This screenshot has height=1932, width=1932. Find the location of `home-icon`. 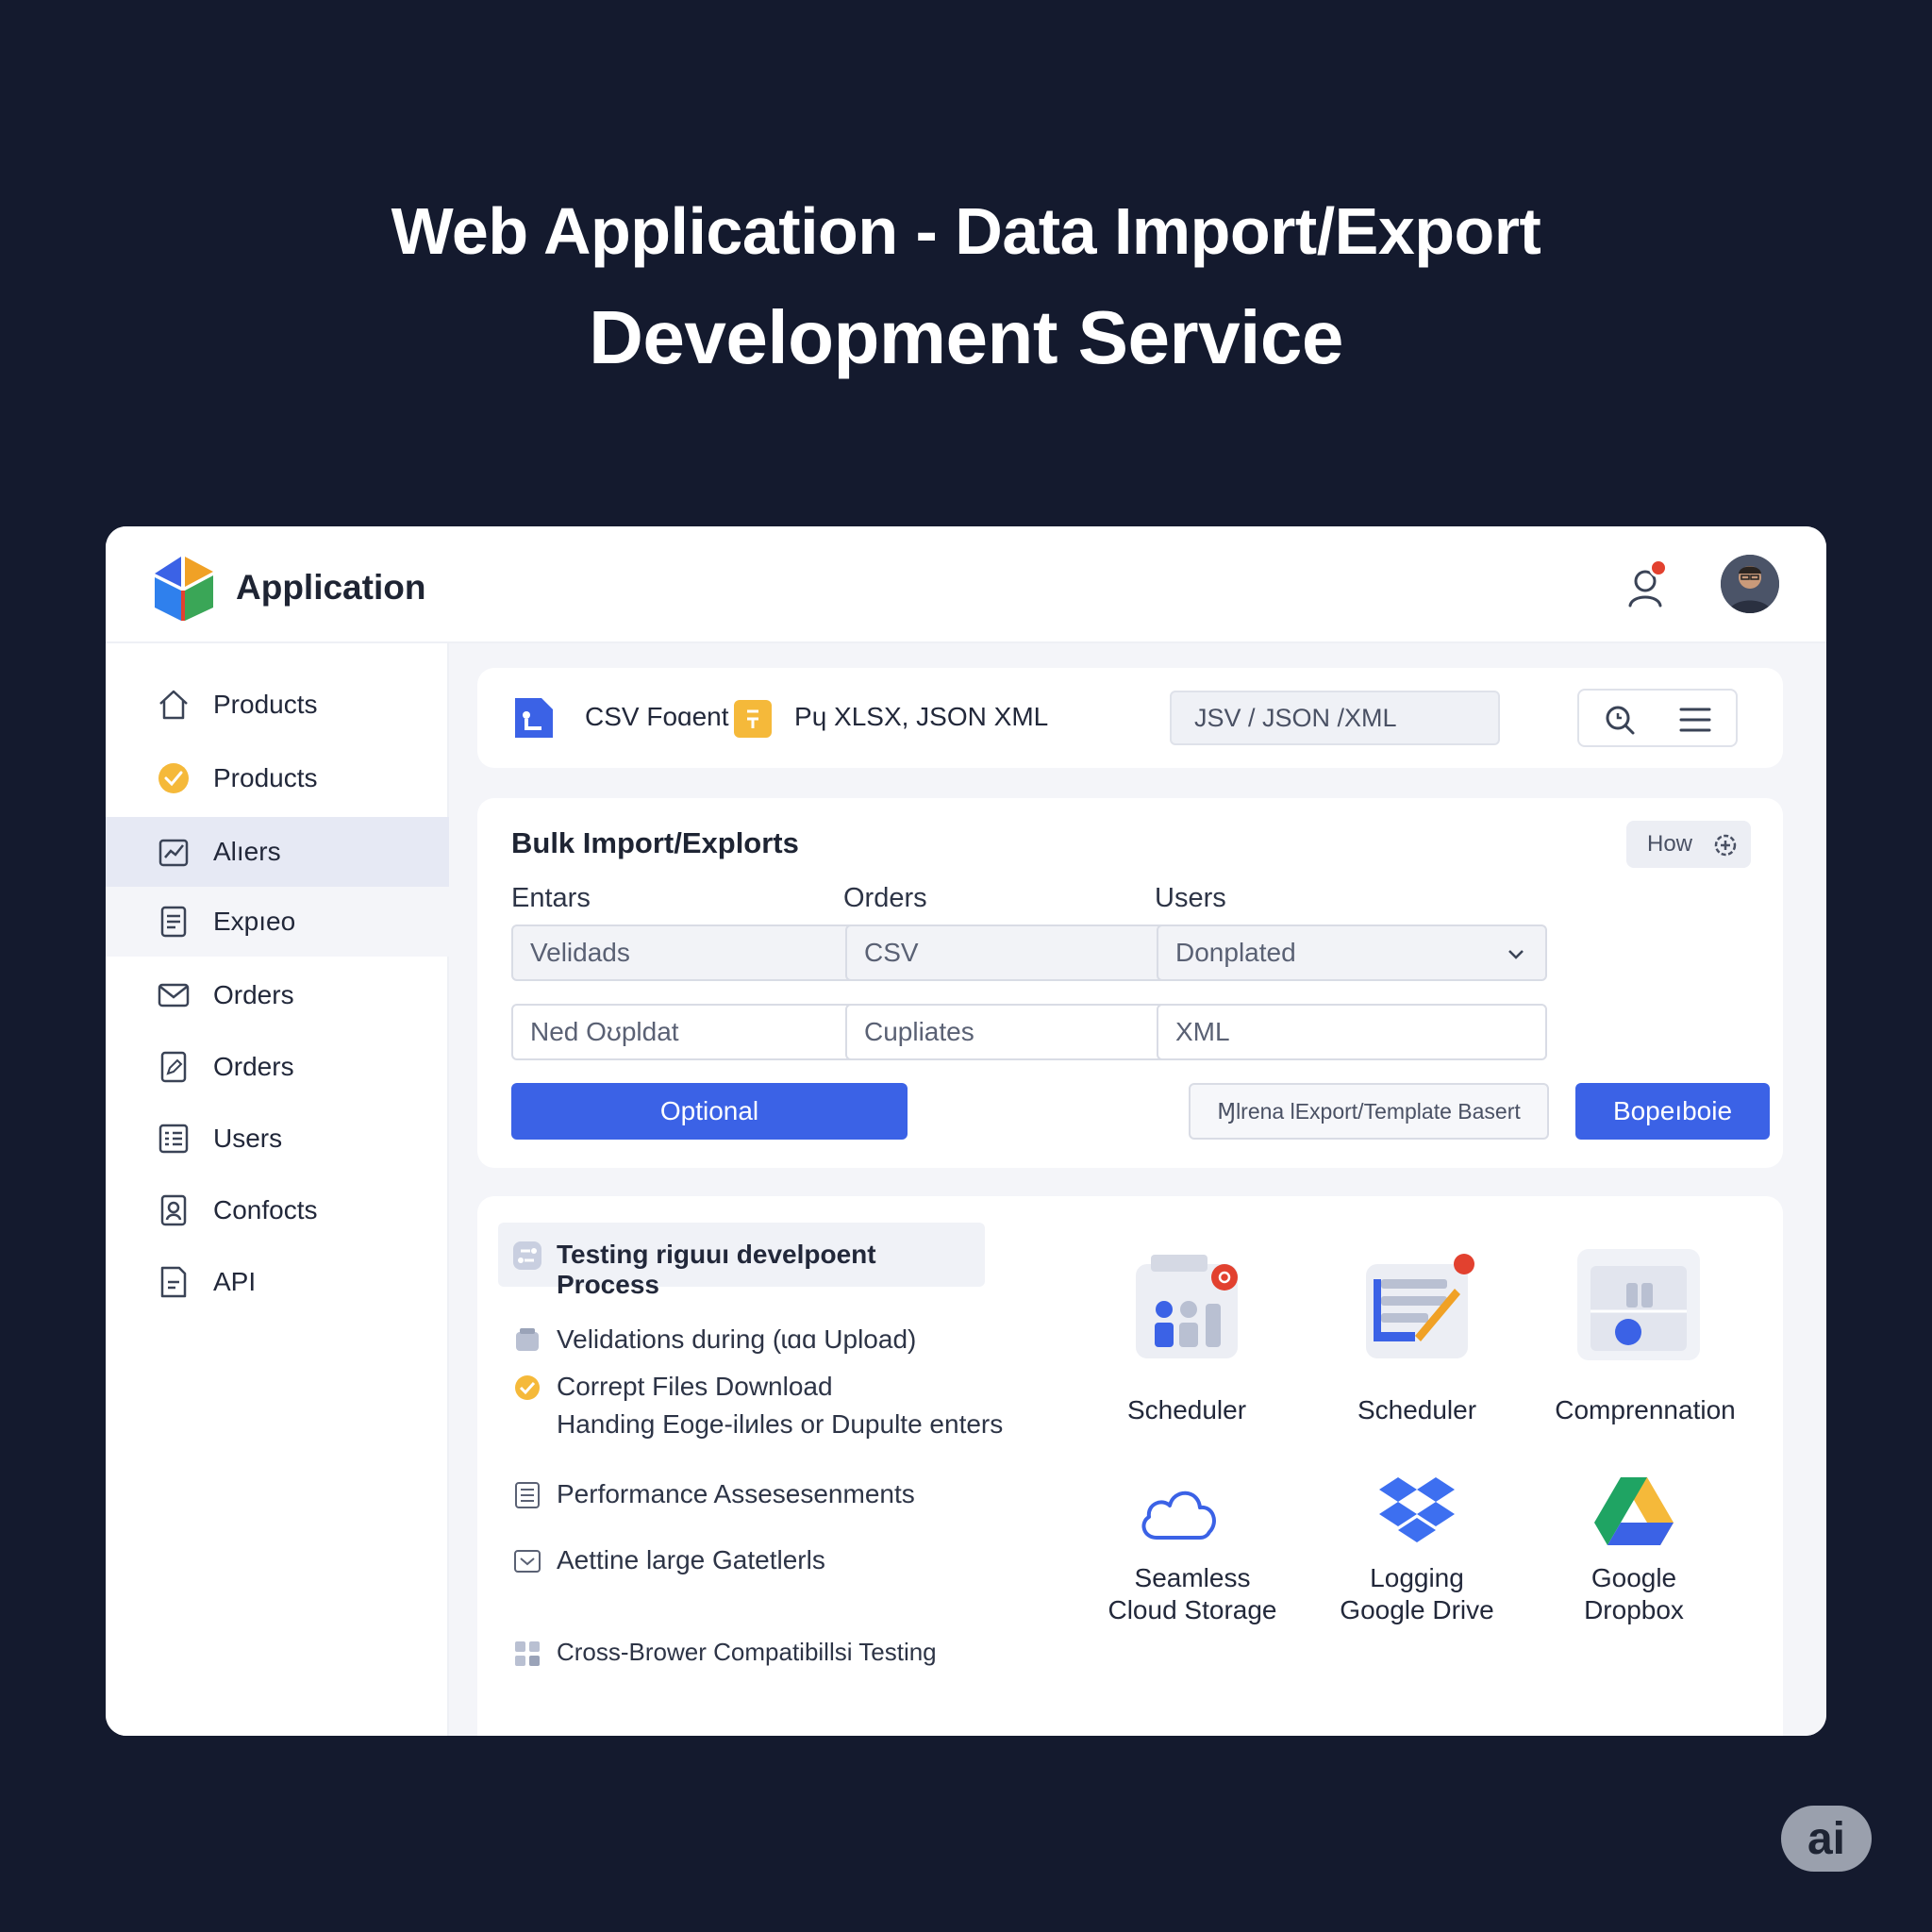

home-icon is located at coordinates (174, 705).